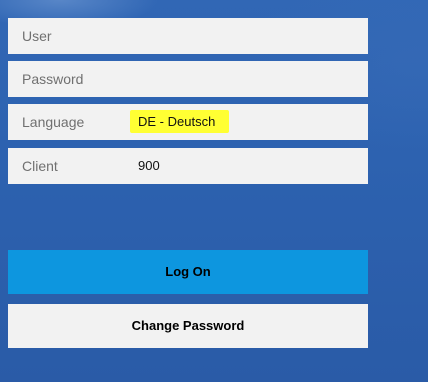 Image resolution: width=428 pixels, height=382 pixels. I want to click on language-field: Language DE - Deutsch, so click(188, 122).